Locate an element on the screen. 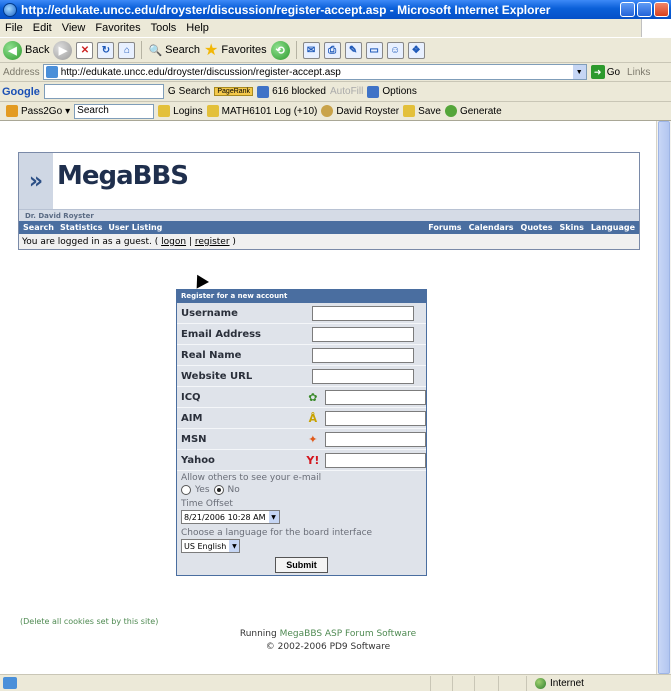  history-button: ⟲ is located at coordinates (280, 50).